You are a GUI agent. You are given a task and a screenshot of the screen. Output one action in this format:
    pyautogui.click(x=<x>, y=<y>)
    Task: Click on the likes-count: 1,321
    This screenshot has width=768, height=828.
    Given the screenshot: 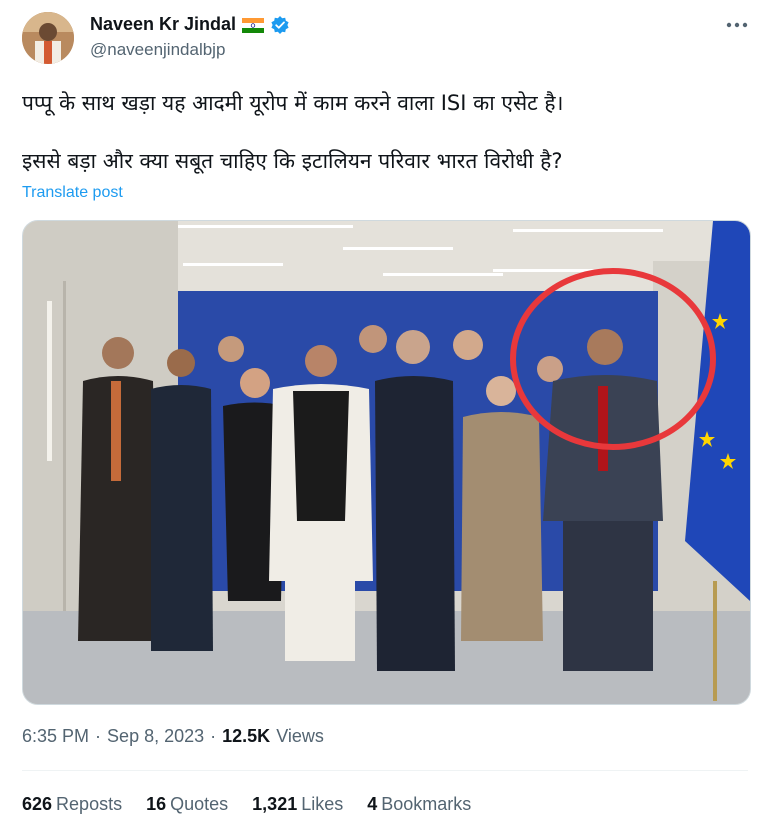 What is the action you would take?
    pyautogui.click(x=275, y=804)
    